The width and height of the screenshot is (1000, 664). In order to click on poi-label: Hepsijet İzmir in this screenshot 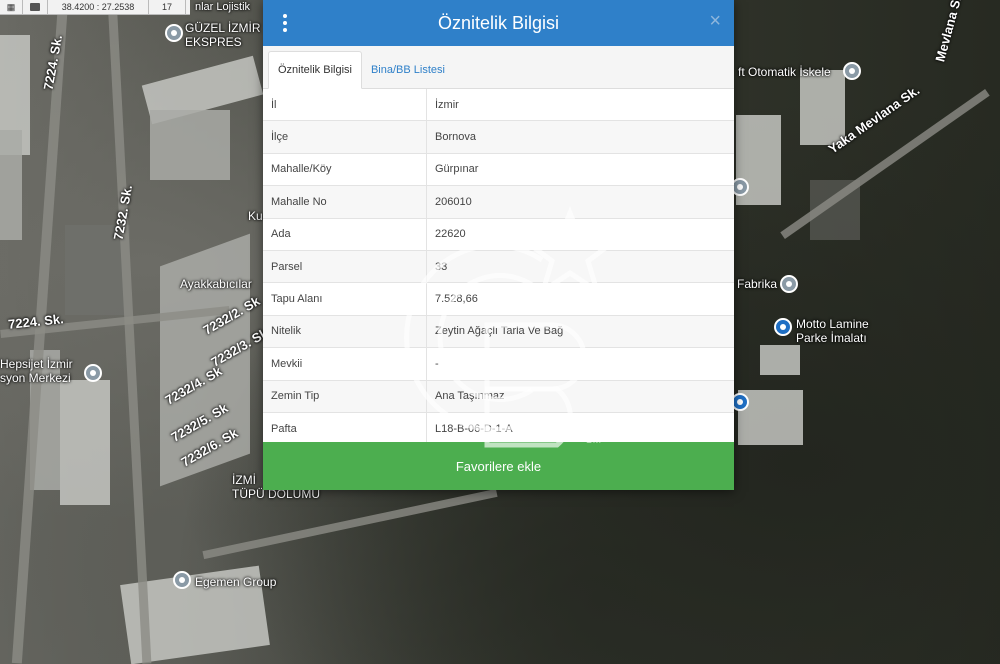, I will do `click(36, 364)`.